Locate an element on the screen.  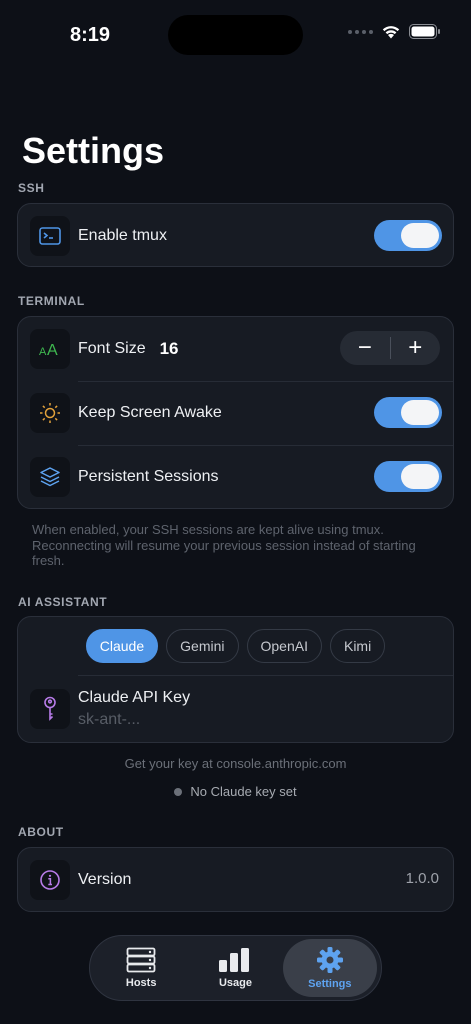
font-size-stepper: − + is located at coordinates (390, 348).